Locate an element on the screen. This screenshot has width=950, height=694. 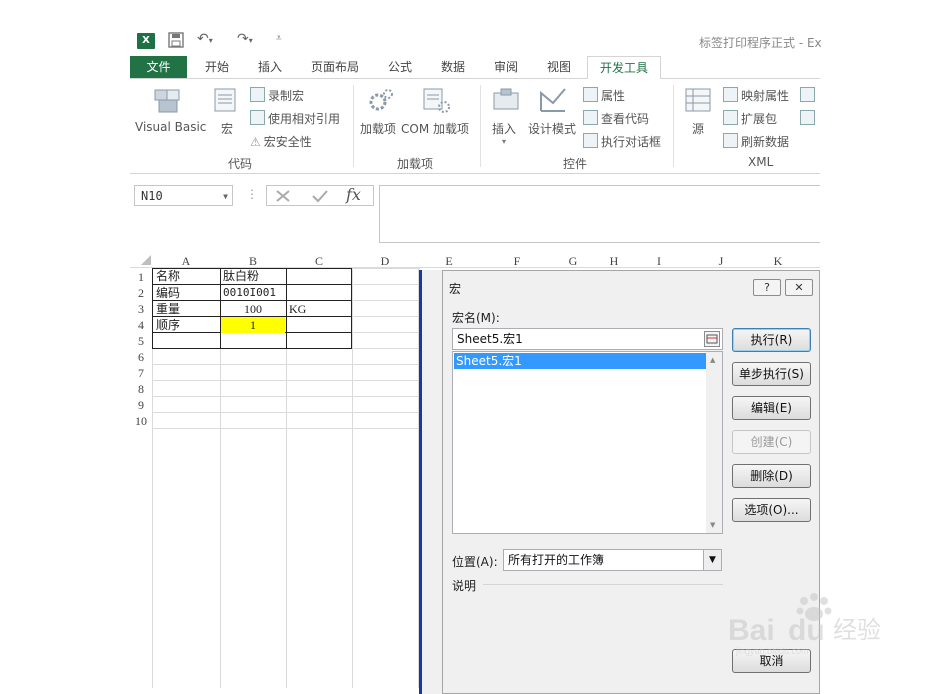
view-code-button: 查看代码 is located at coordinates (616, 118).